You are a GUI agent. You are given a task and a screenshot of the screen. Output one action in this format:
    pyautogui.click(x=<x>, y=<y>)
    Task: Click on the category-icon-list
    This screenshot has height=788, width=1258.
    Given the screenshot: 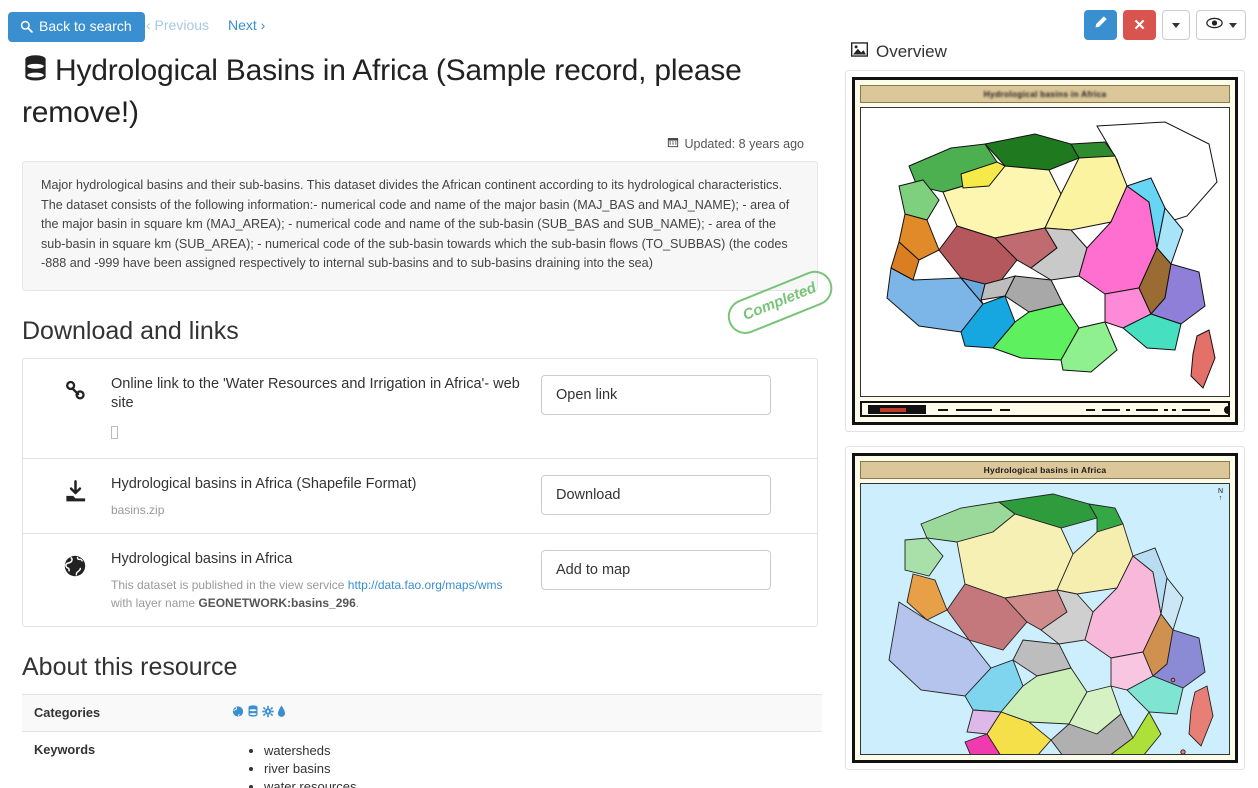 What is the action you would take?
    pyautogui.click(x=522, y=712)
    